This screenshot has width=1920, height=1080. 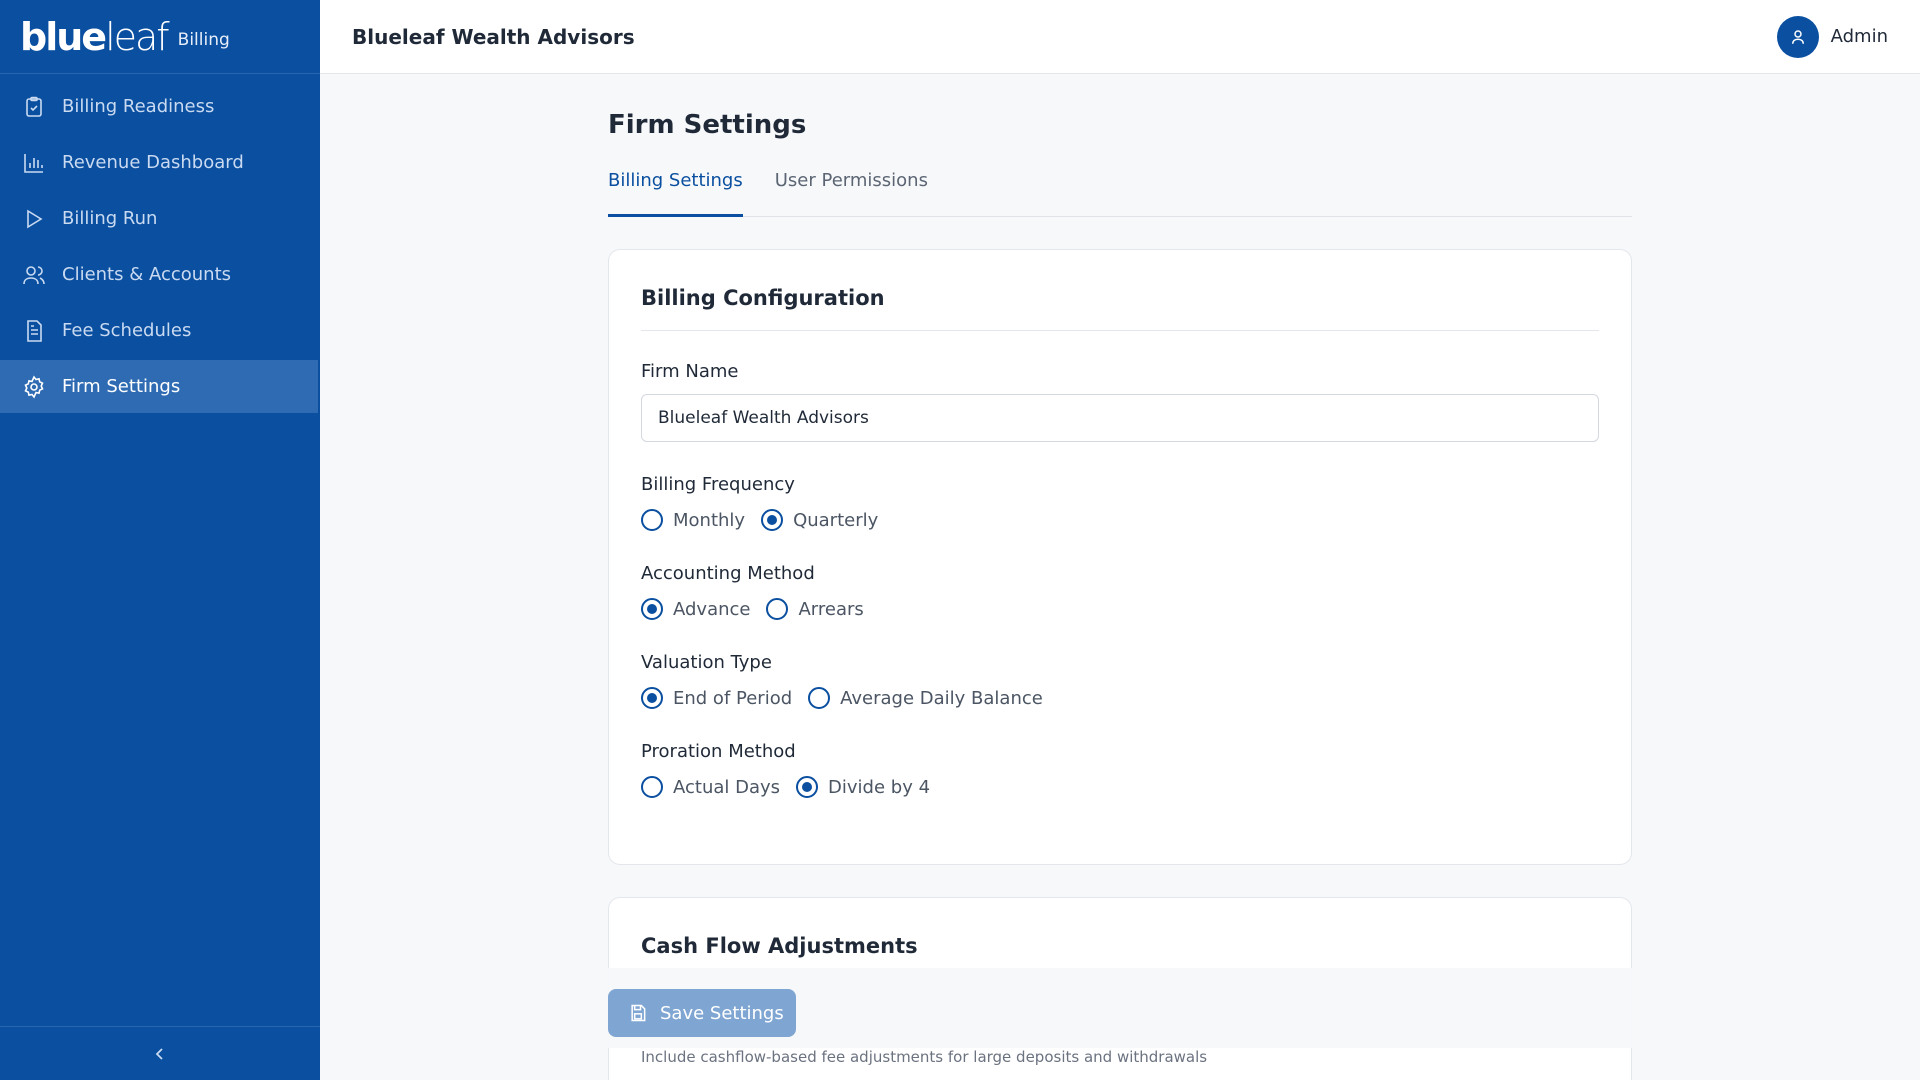 I want to click on clipboard-check-icon, so click(x=34, y=106).